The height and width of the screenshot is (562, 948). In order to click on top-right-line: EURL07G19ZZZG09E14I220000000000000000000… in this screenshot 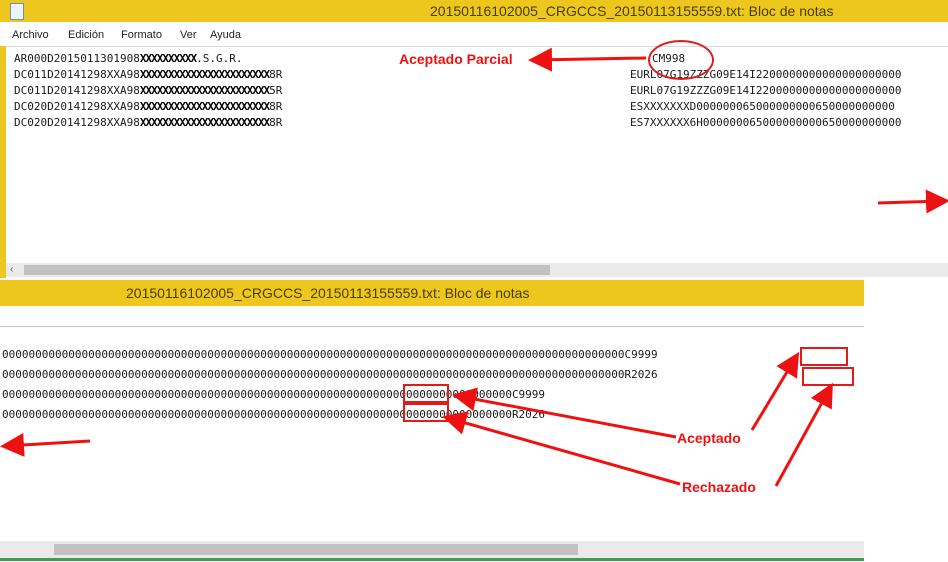, I will do `click(766, 90)`.